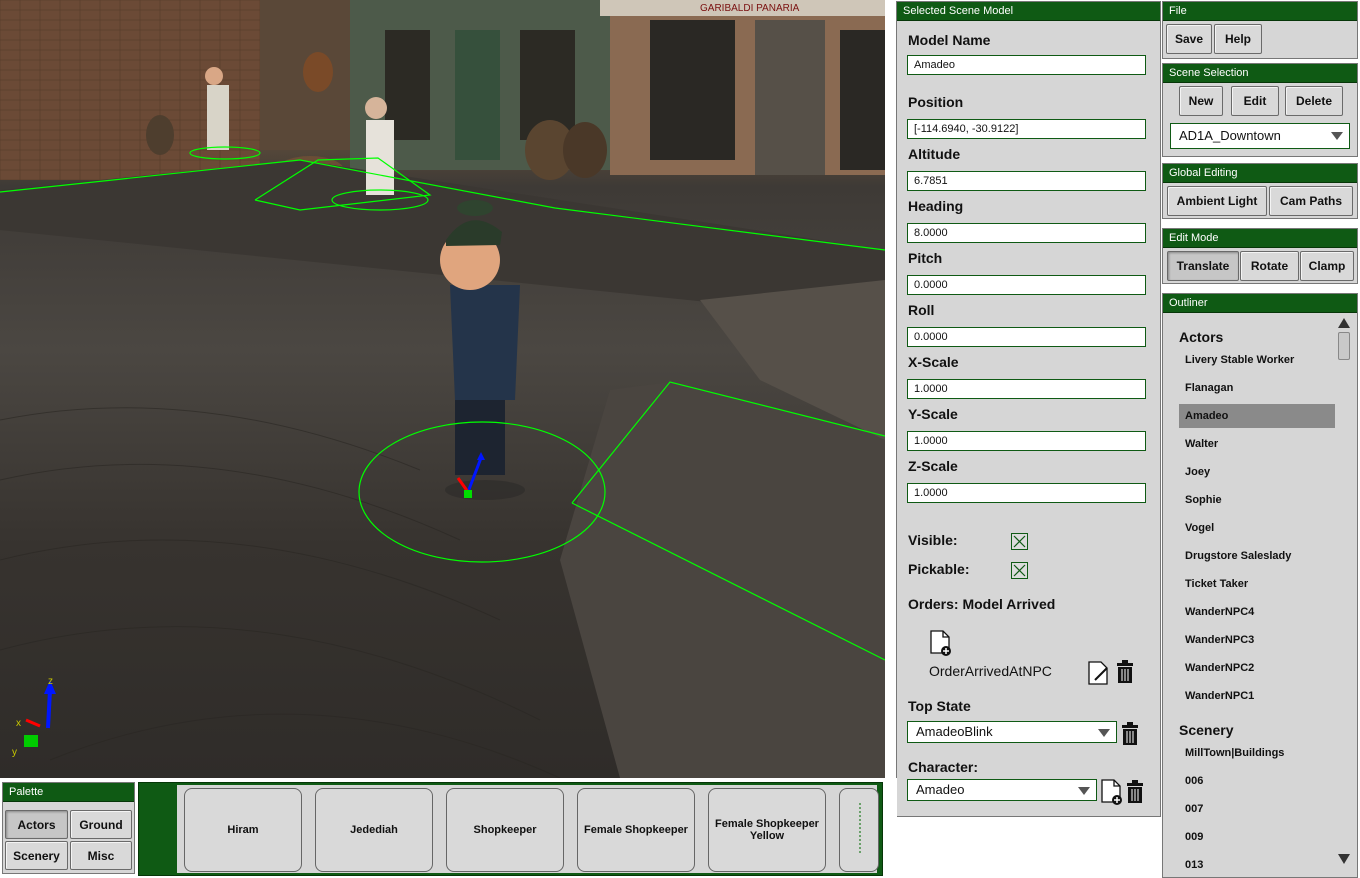 This screenshot has height=878, width=1360. I want to click on model-name-input: Amadeo, so click(1026, 65).